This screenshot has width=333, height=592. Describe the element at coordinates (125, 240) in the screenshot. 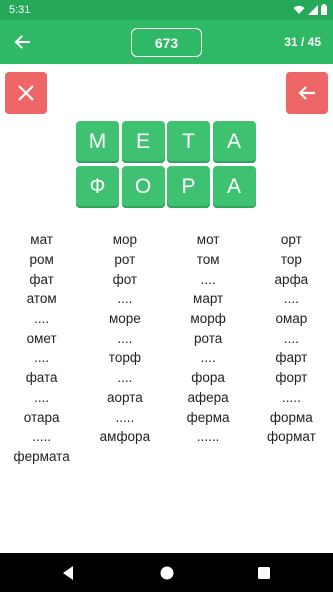

I see `word-cell: мор` at that location.